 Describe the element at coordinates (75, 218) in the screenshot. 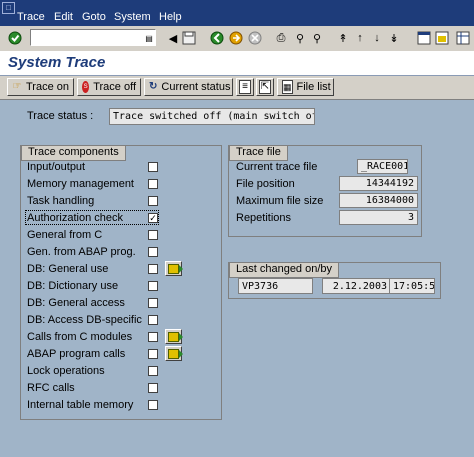

I see `component-authorization-check-label: Authorization check` at that location.